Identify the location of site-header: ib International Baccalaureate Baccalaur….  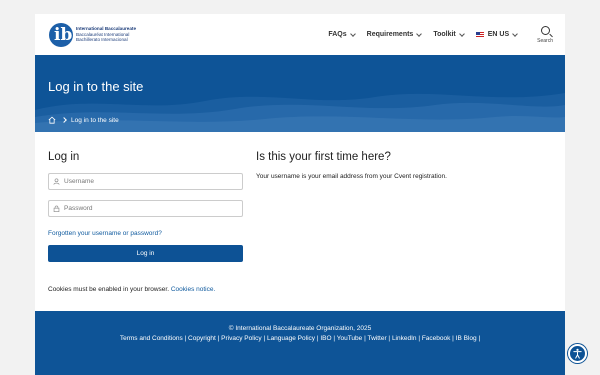
(300, 34).